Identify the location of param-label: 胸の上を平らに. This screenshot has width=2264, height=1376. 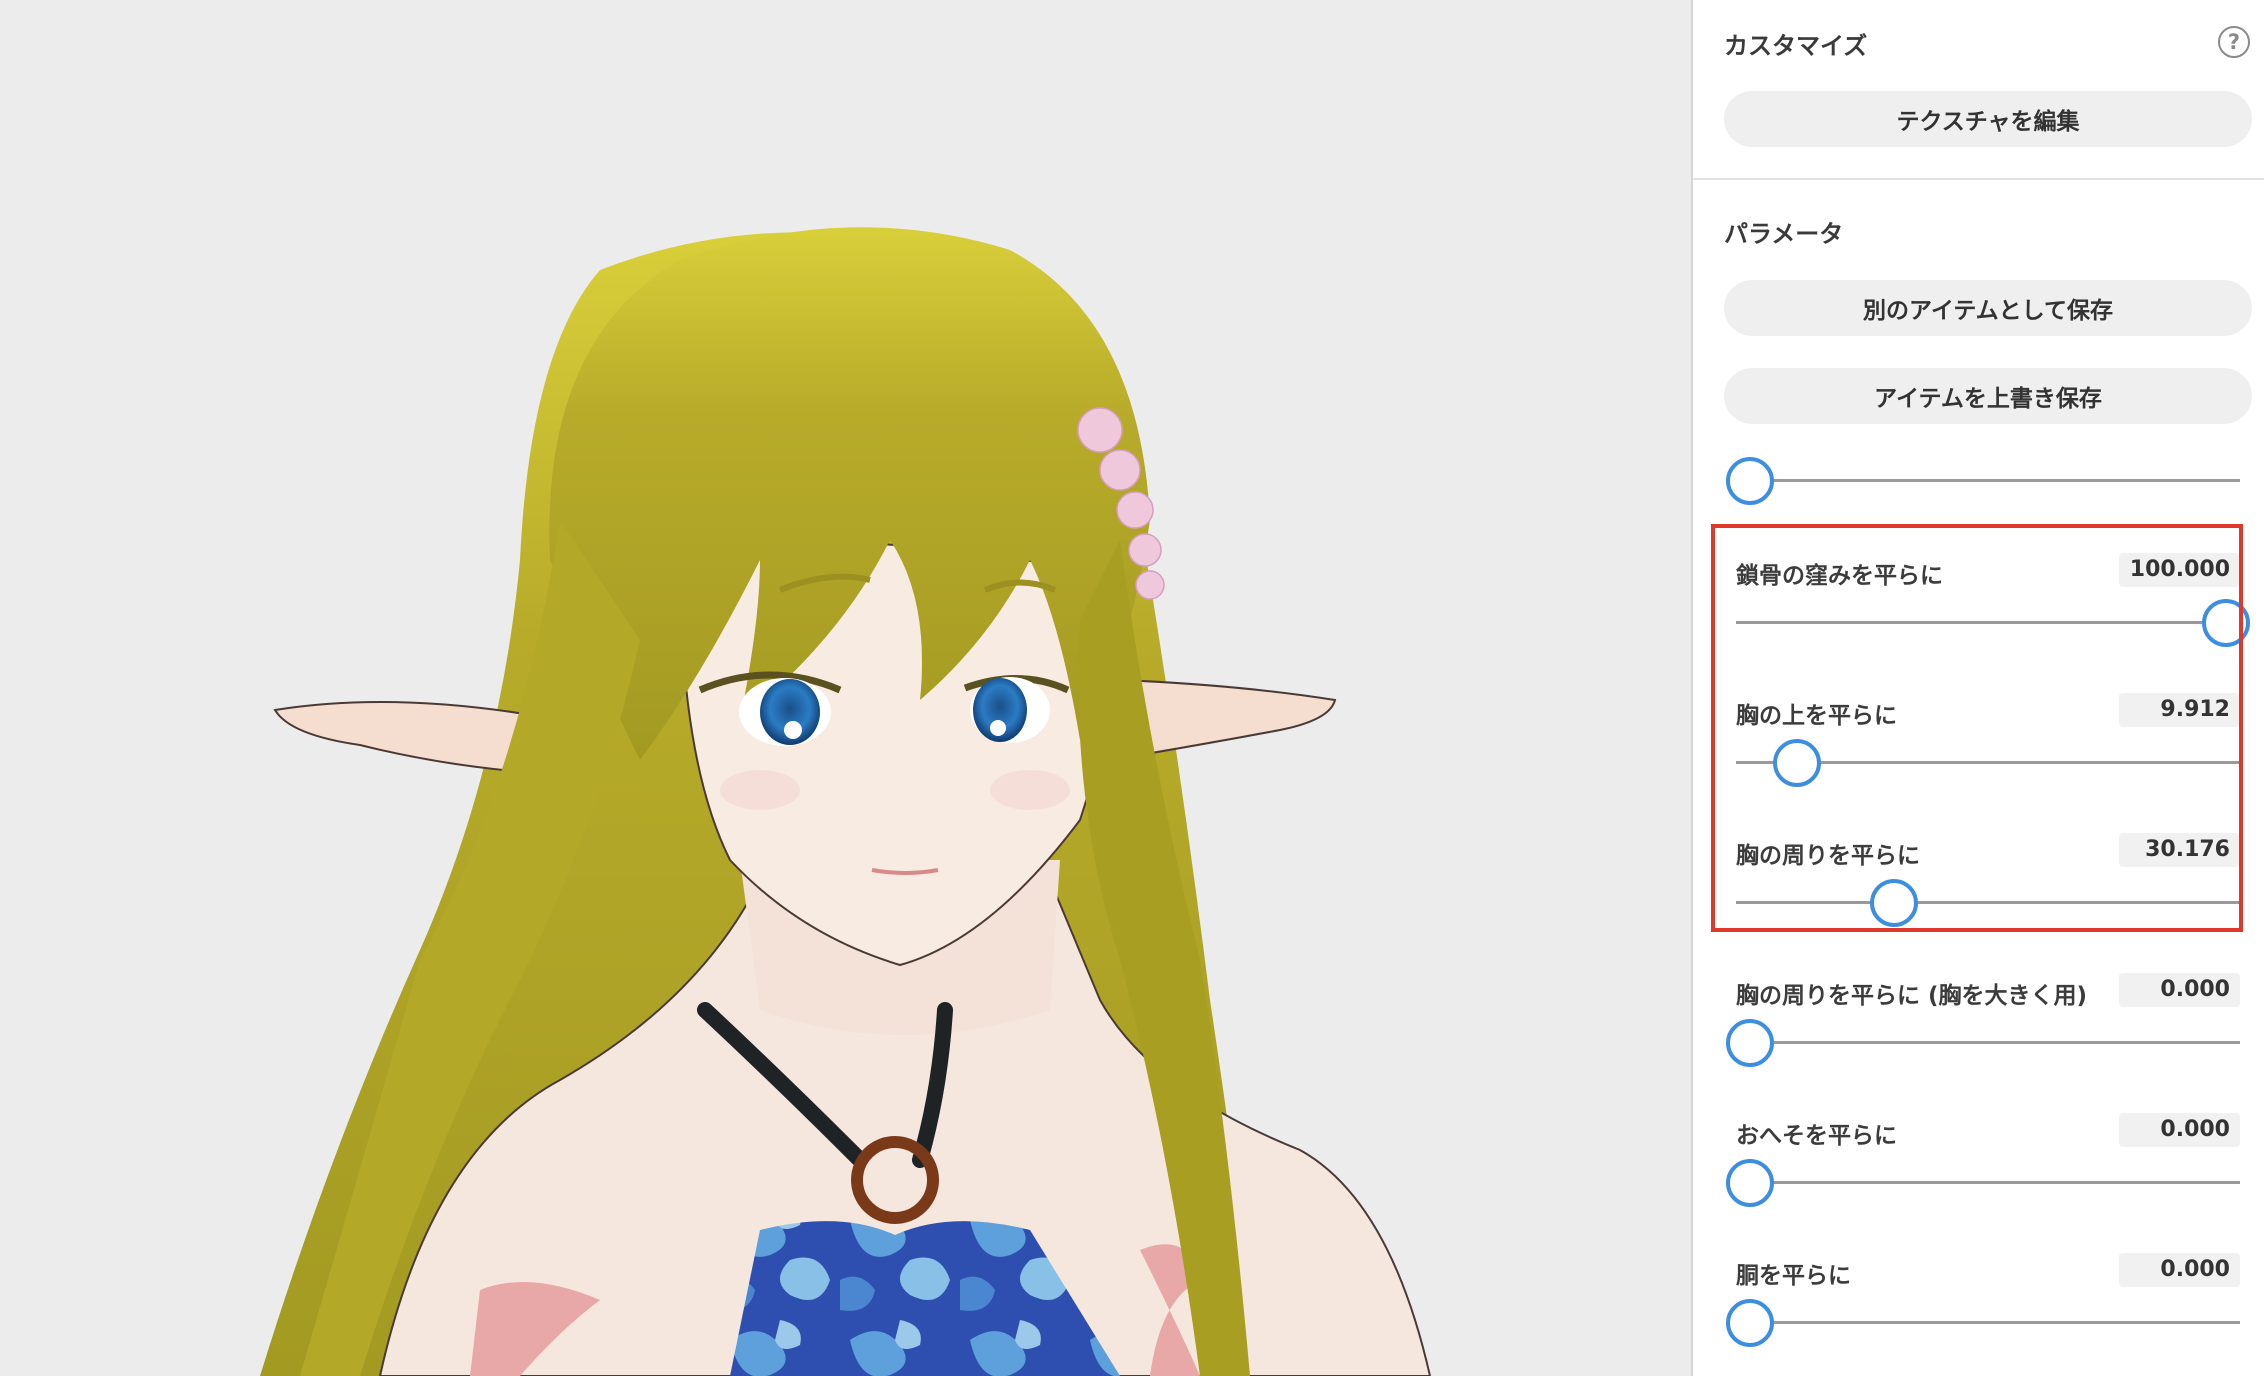
(1816, 716).